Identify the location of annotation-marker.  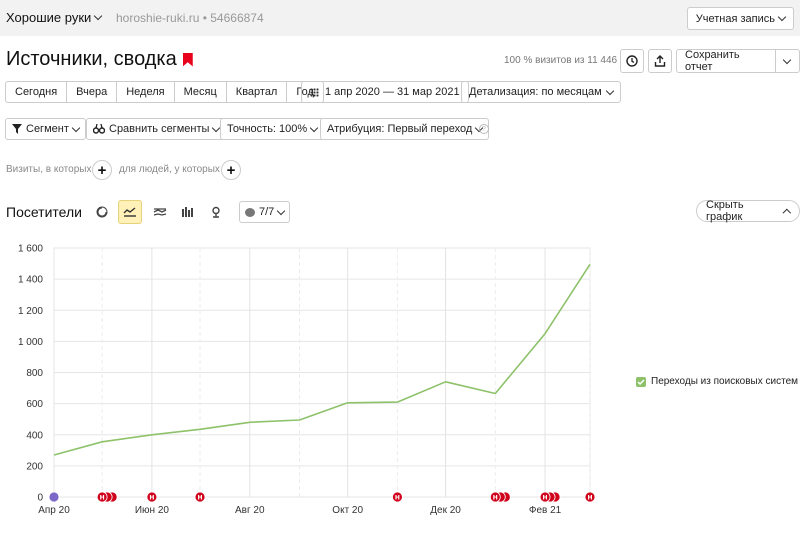
(54, 497).